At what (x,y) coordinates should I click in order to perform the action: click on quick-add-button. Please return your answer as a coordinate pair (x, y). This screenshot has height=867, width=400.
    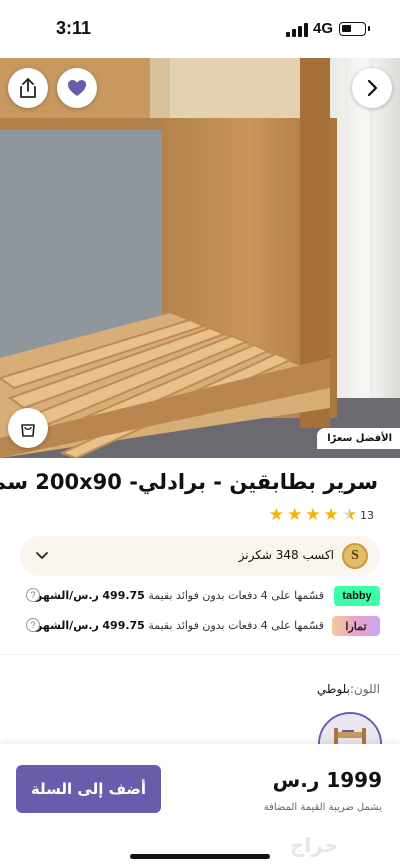
    Looking at the image, I should click on (28, 428).